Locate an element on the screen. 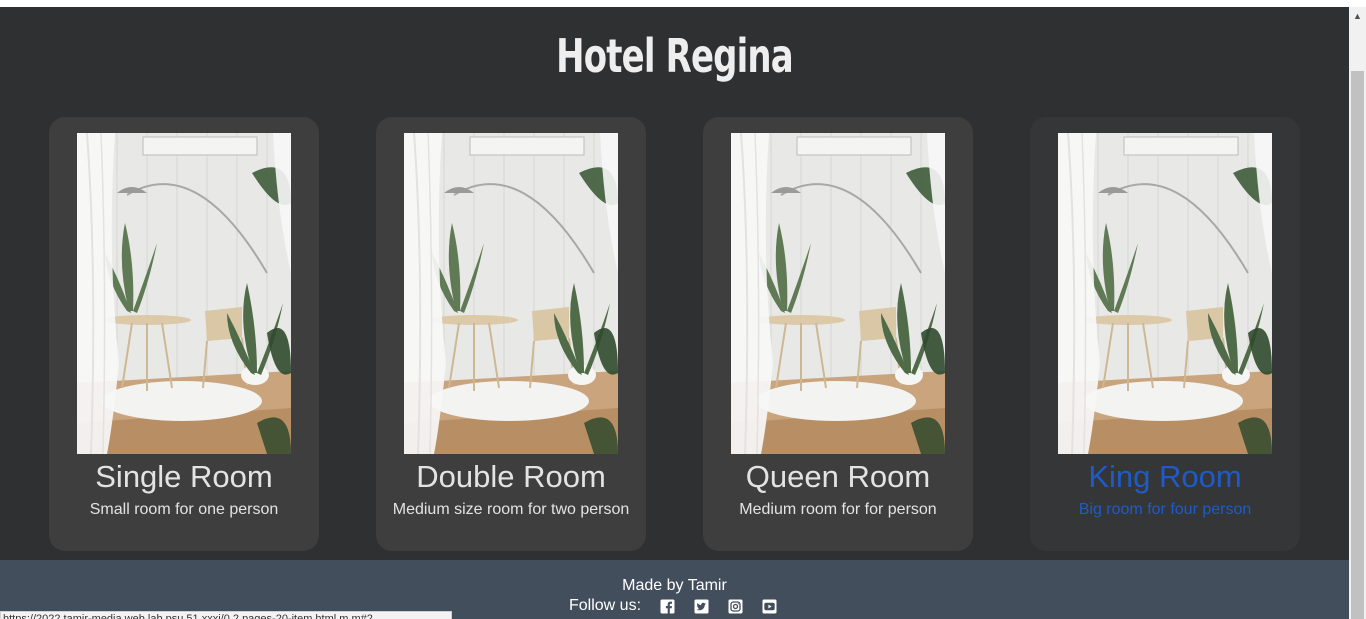 This screenshot has width=1366, height=619. room-description: Medium room for for person is located at coordinates (838, 509).